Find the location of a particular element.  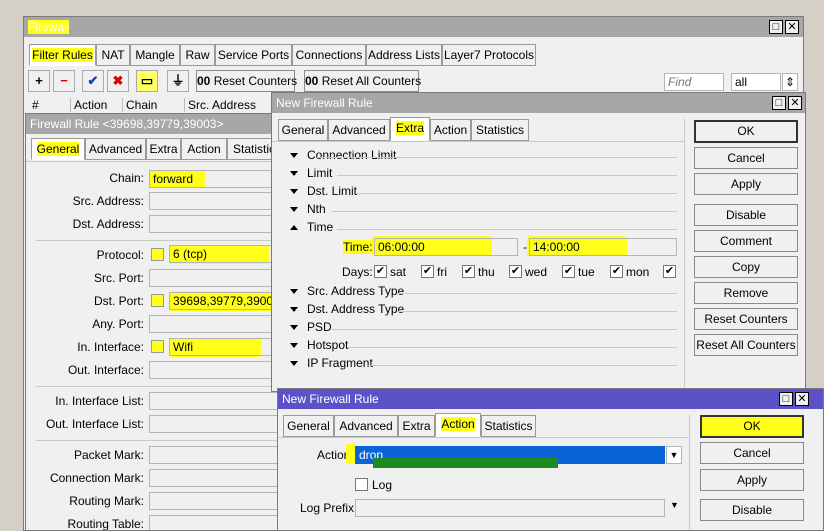

column-header-action: Action is located at coordinates (97, 105).